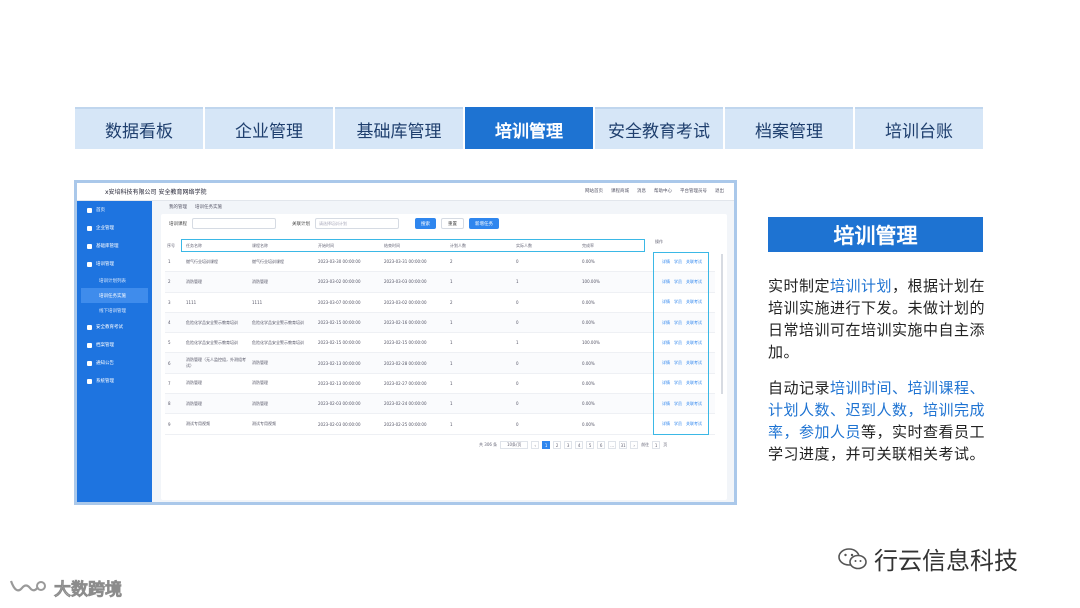 This screenshot has height=608, width=1080. I want to click on tab-0: 数据看板, so click(139, 128).